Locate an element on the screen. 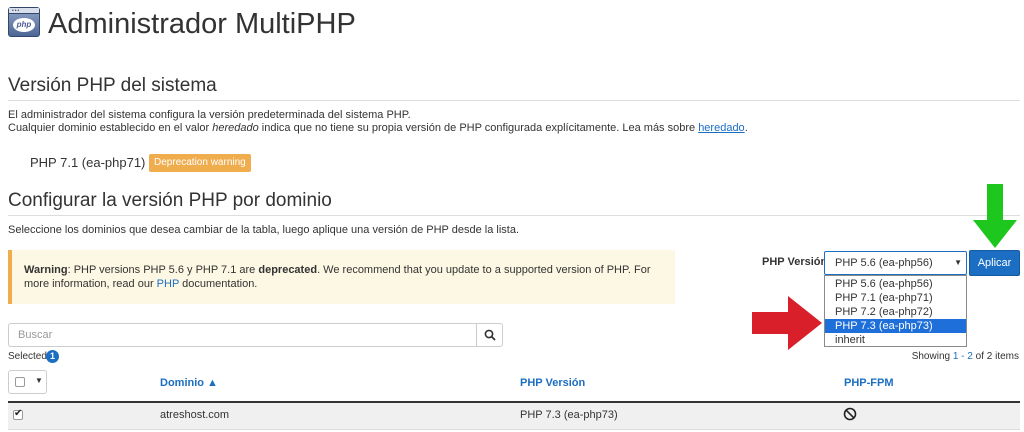 This screenshot has height=432, width=1024. row-domain: atreshost.com is located at coordinates (195, 415).